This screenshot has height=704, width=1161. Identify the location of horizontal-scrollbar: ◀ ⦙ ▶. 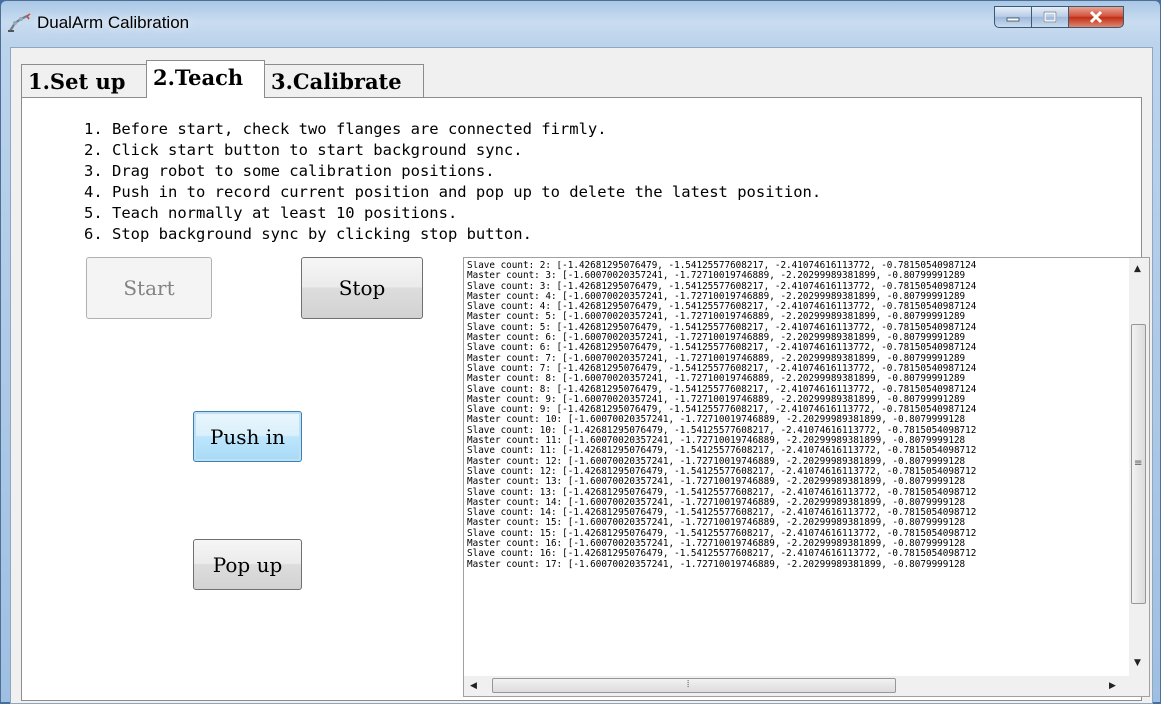
(796, 686).